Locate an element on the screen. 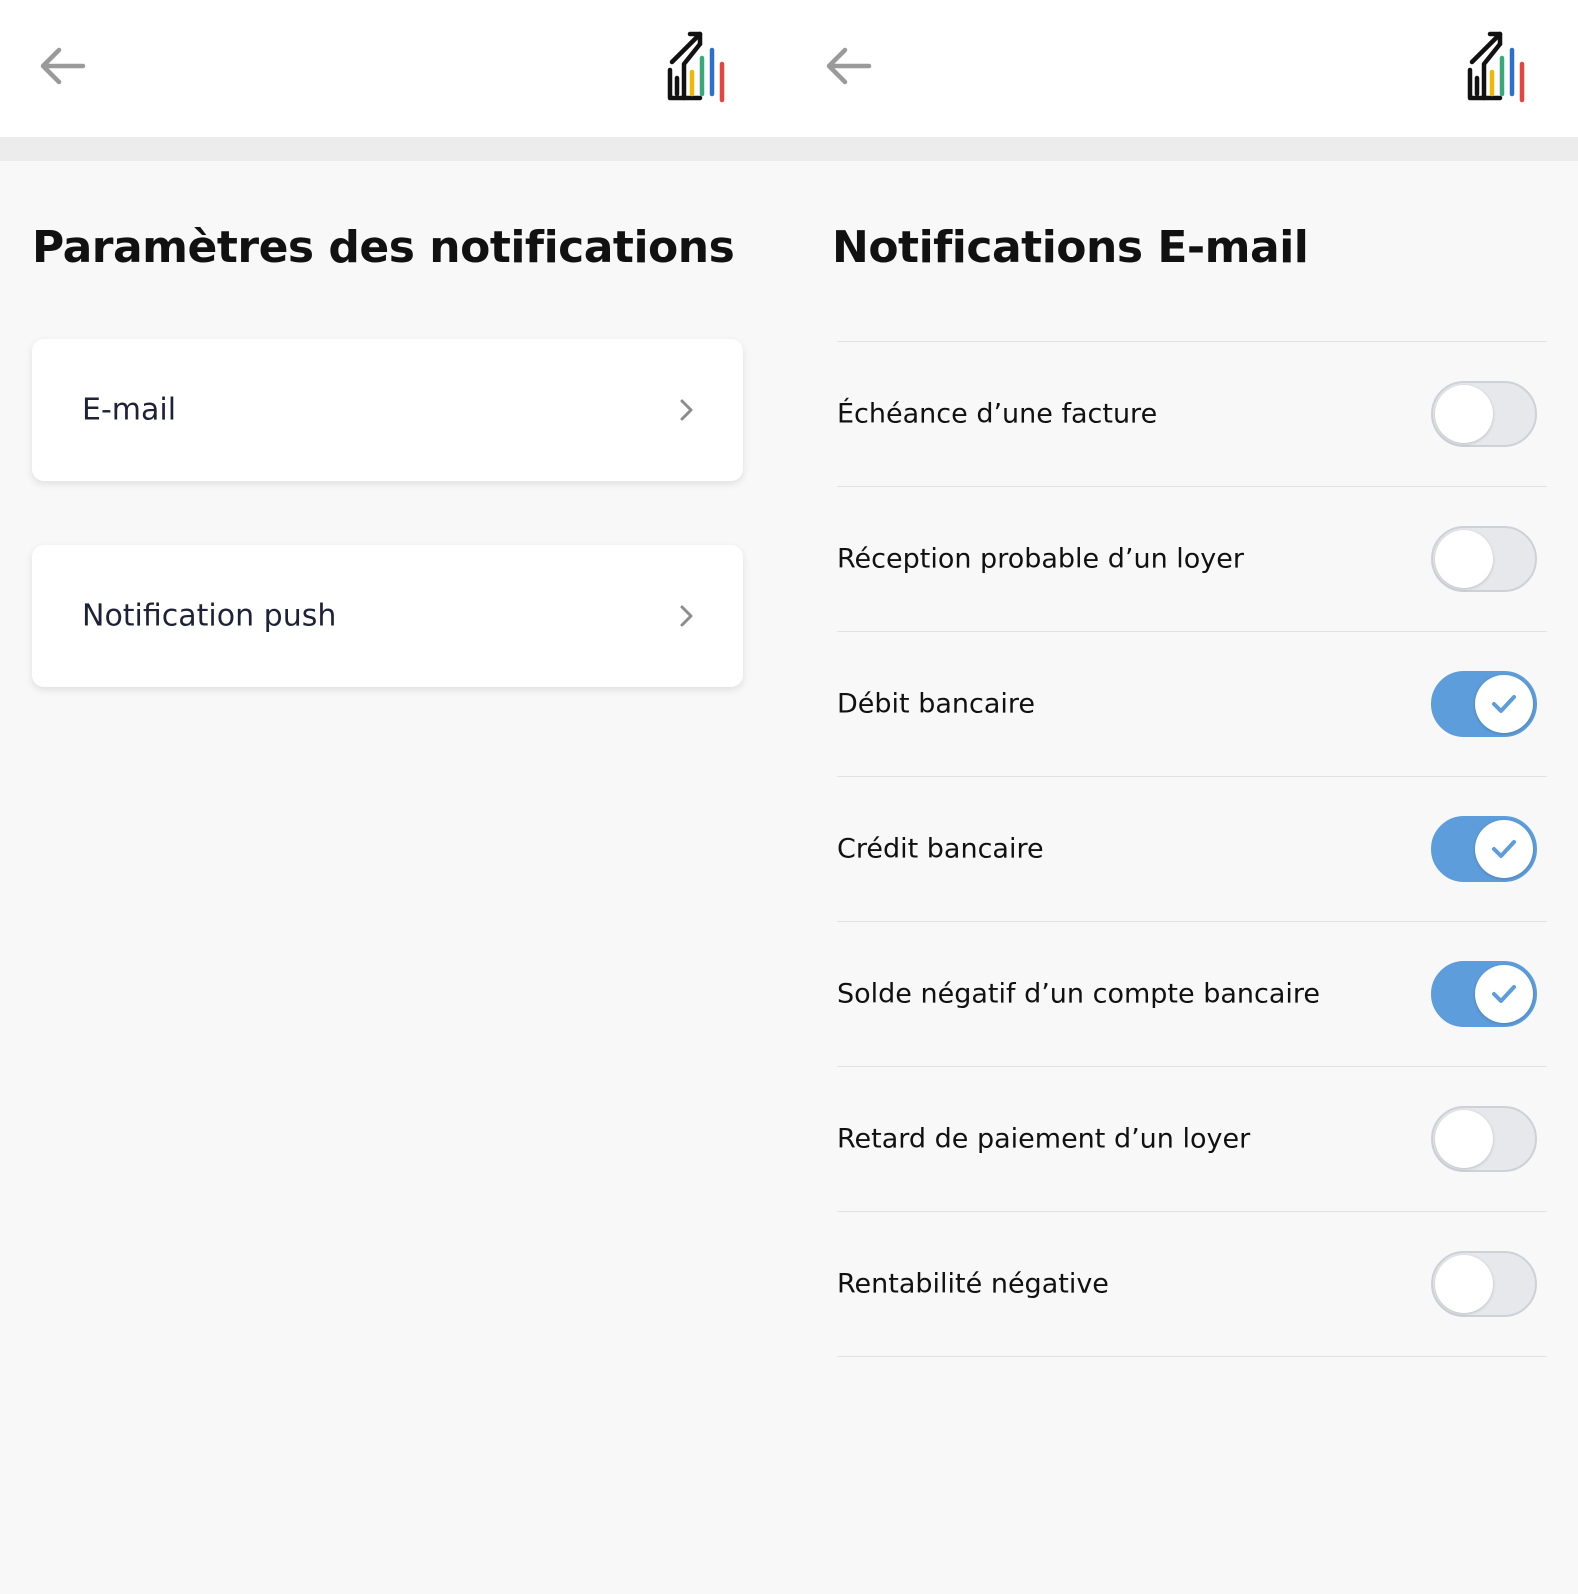 This screenshot has height=1594, width=1578. email-option: E-mail is located at coordinates (387, 410).